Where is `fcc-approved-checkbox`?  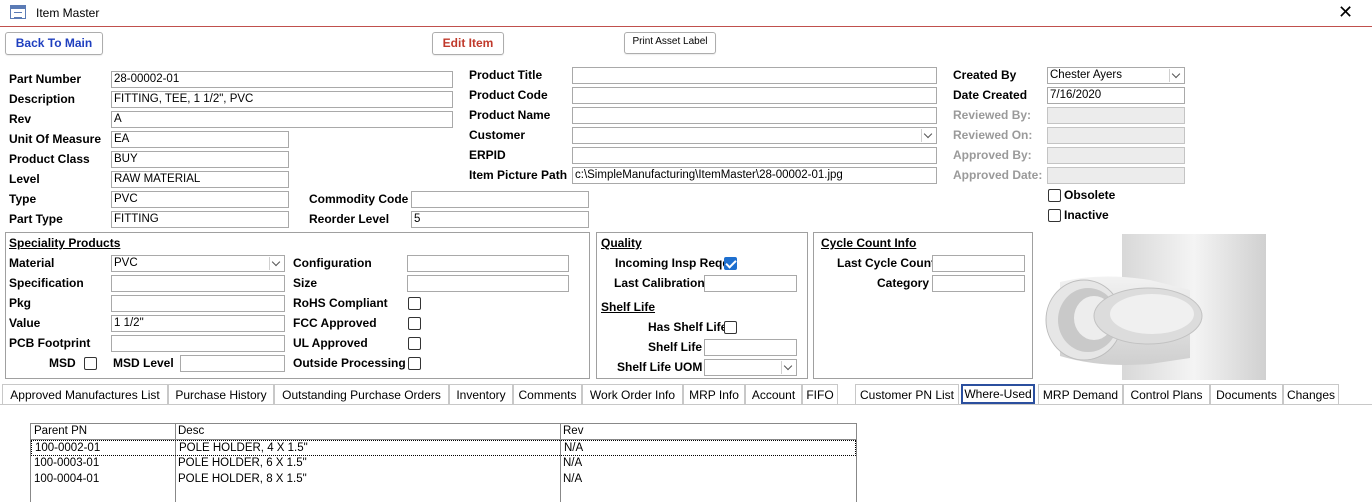 fcc-approved-checkbox is located at coordinates (414, 323).